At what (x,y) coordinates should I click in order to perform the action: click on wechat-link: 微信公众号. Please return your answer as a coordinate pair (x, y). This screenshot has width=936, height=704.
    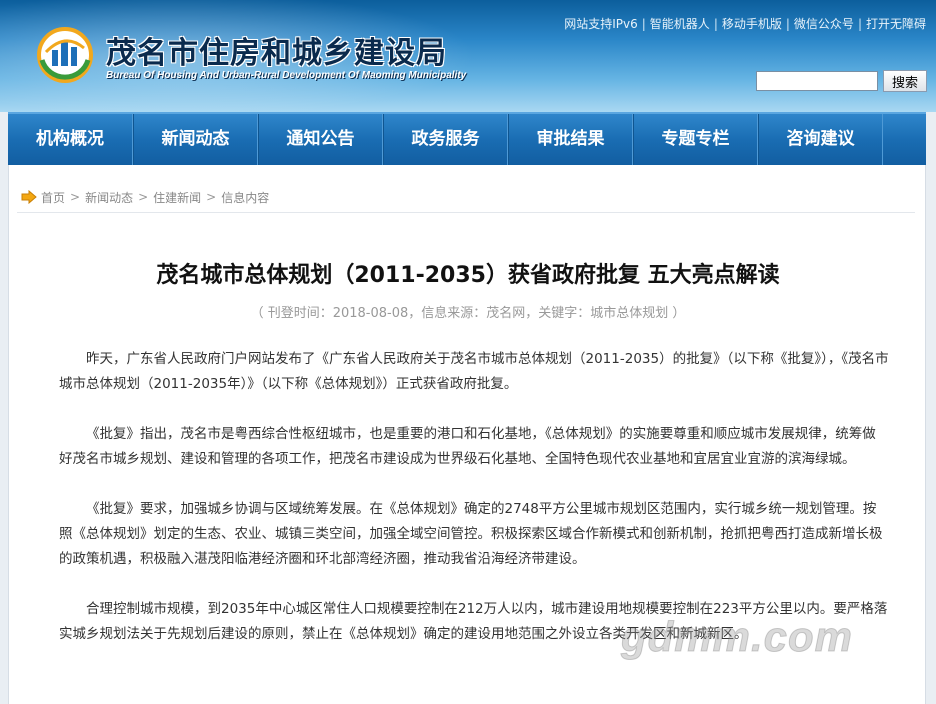
    Looking at the image, I should click on (824, 24).